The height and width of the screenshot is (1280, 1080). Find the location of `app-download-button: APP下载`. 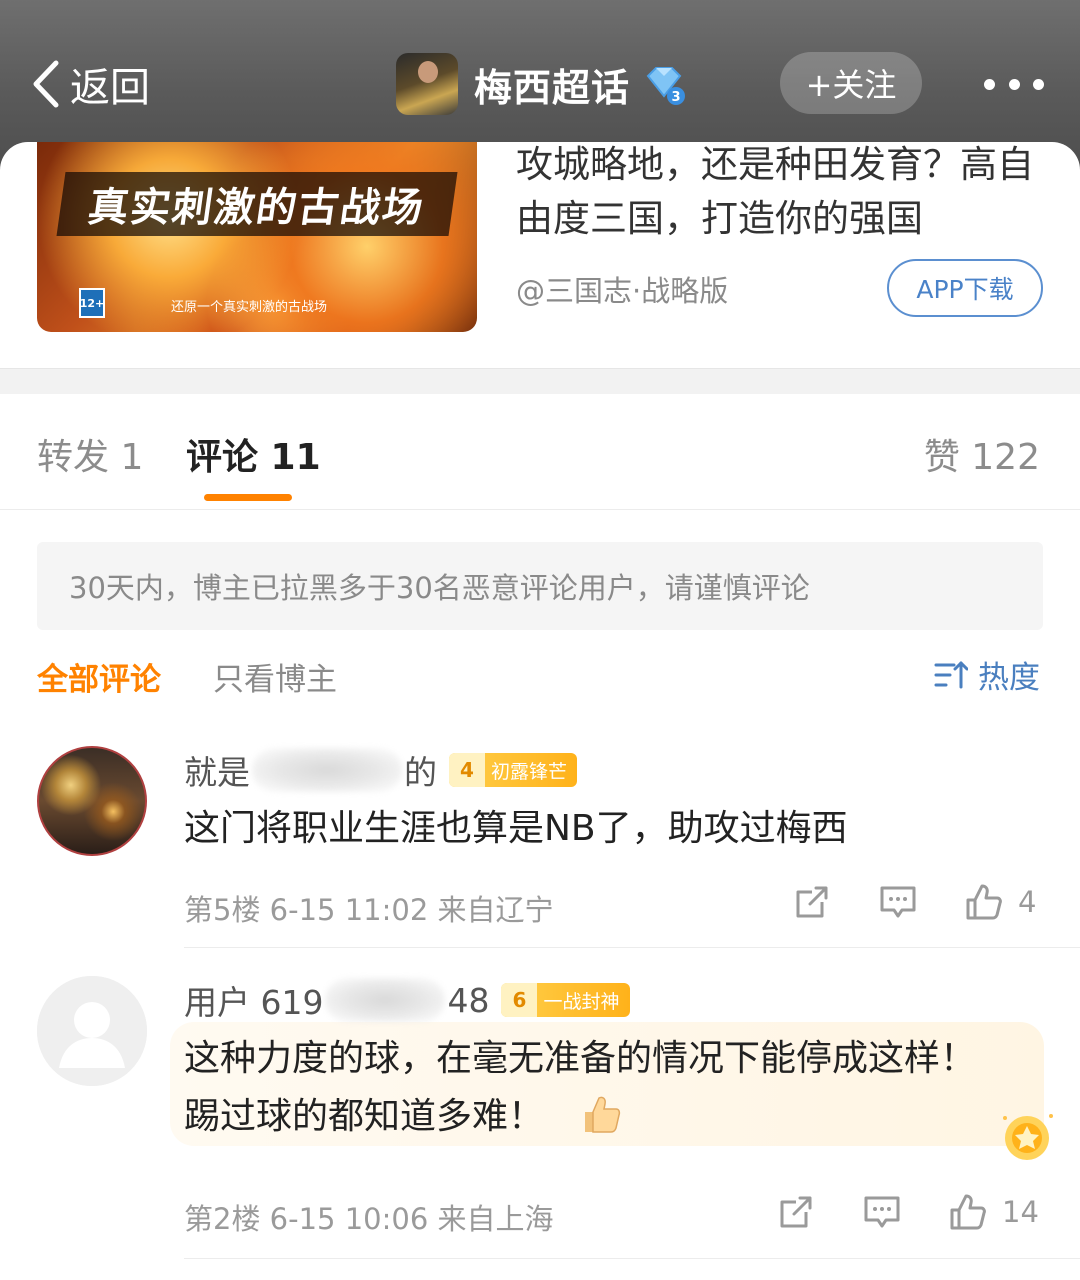

app-download-button: APP下载 is located at coordinates (965, 288).